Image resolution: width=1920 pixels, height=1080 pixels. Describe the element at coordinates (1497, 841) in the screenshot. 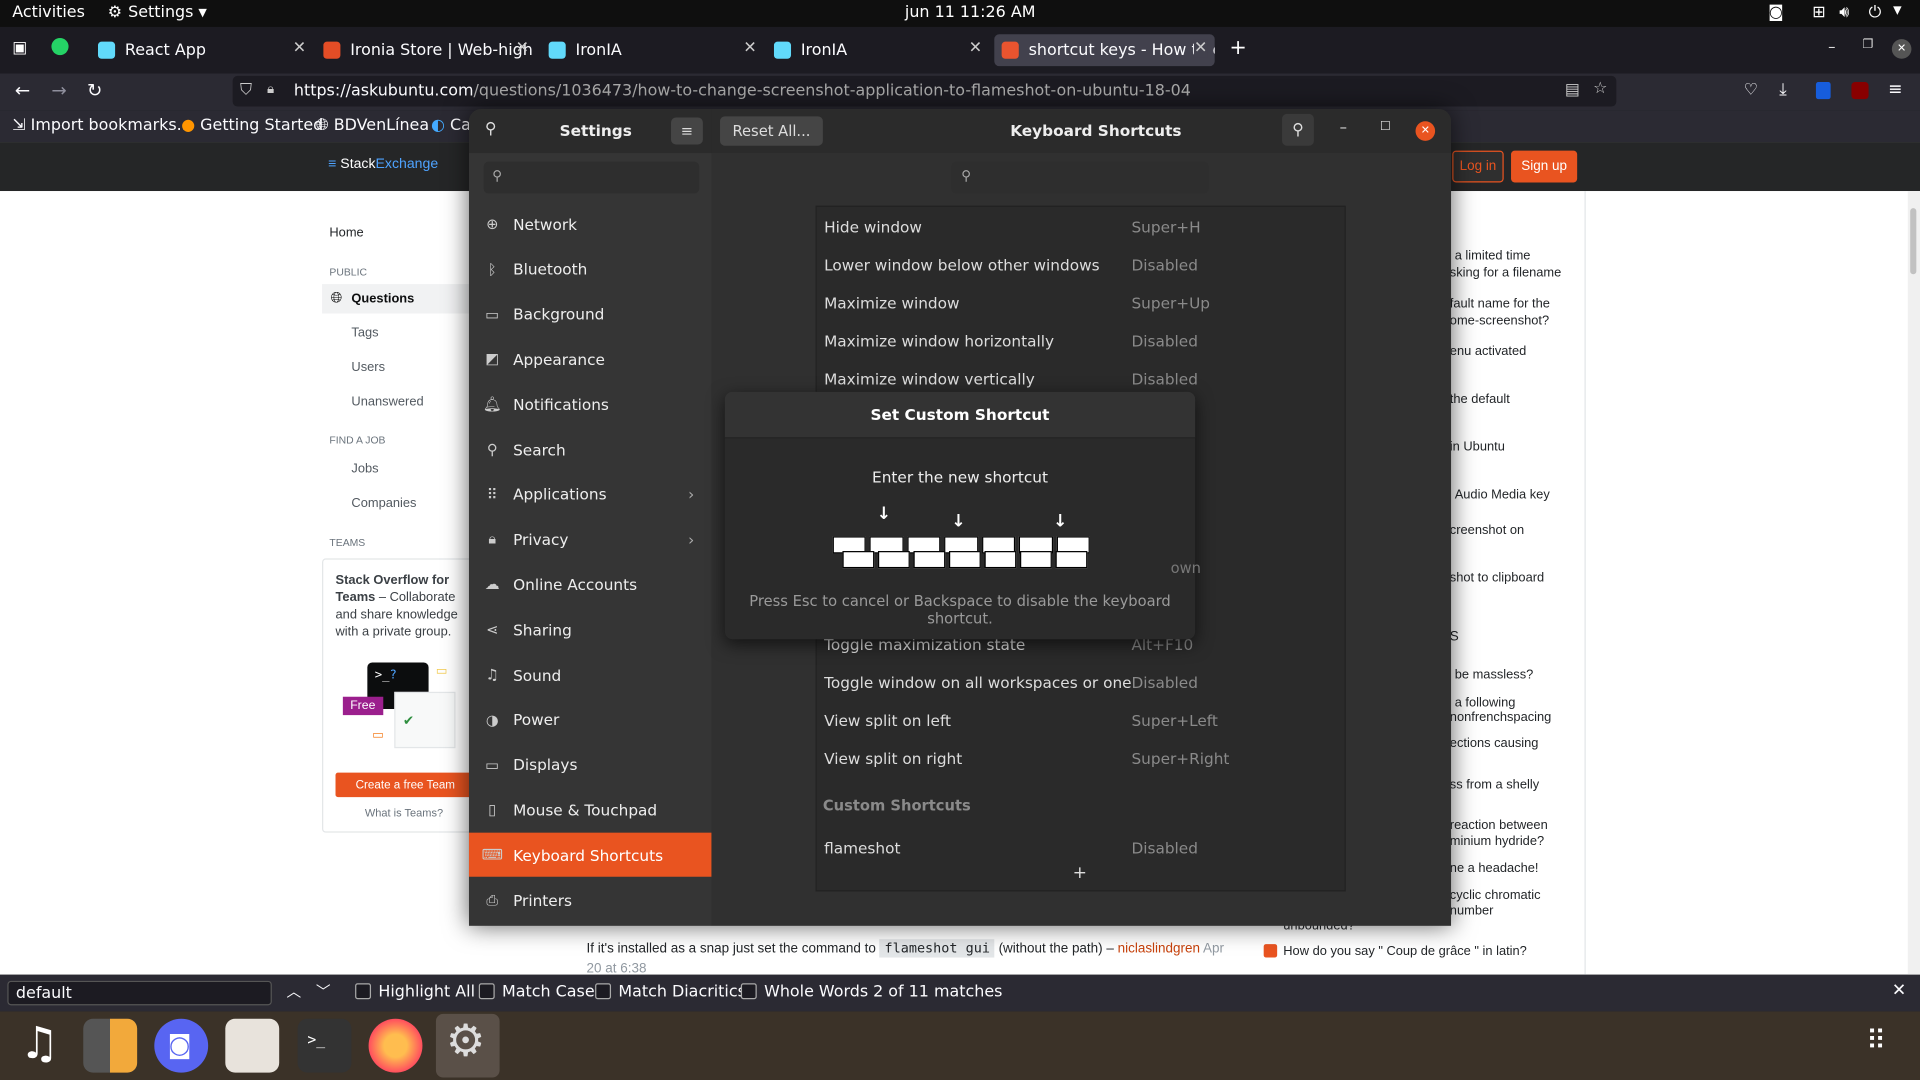

I see `hot-question-text: minium hydride?` at that location.